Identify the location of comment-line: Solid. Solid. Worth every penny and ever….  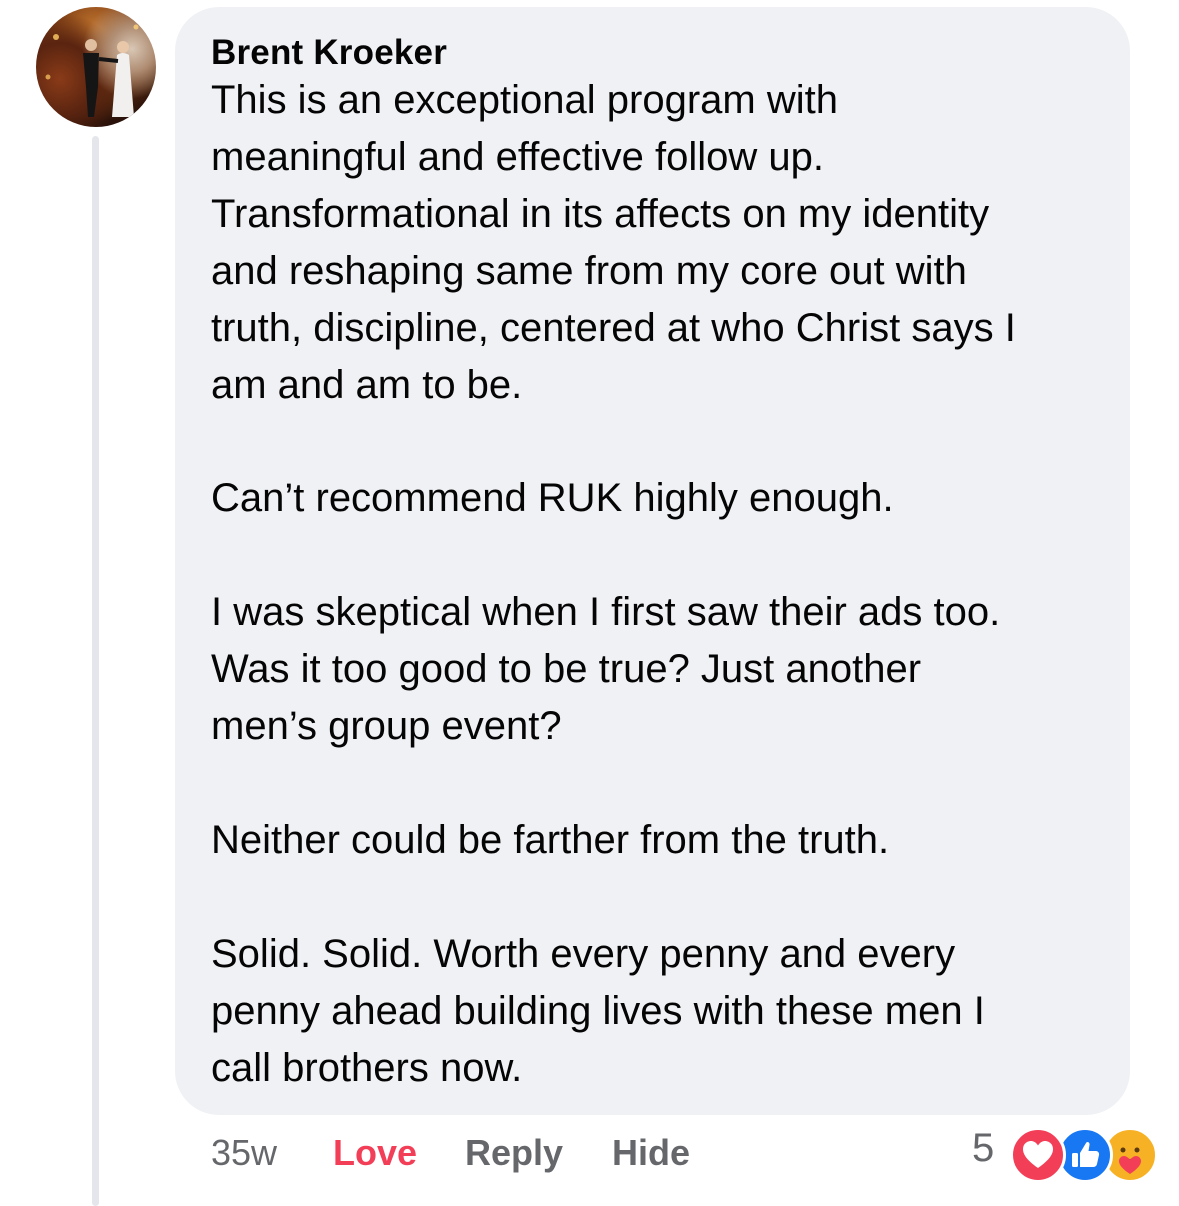
(583, 954).